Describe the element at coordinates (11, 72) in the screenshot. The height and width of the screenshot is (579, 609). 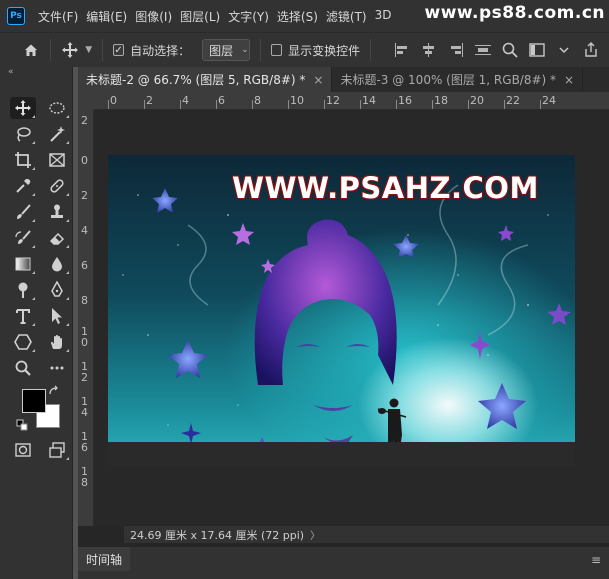
I see `collapse-panel-icon: «` at that location.